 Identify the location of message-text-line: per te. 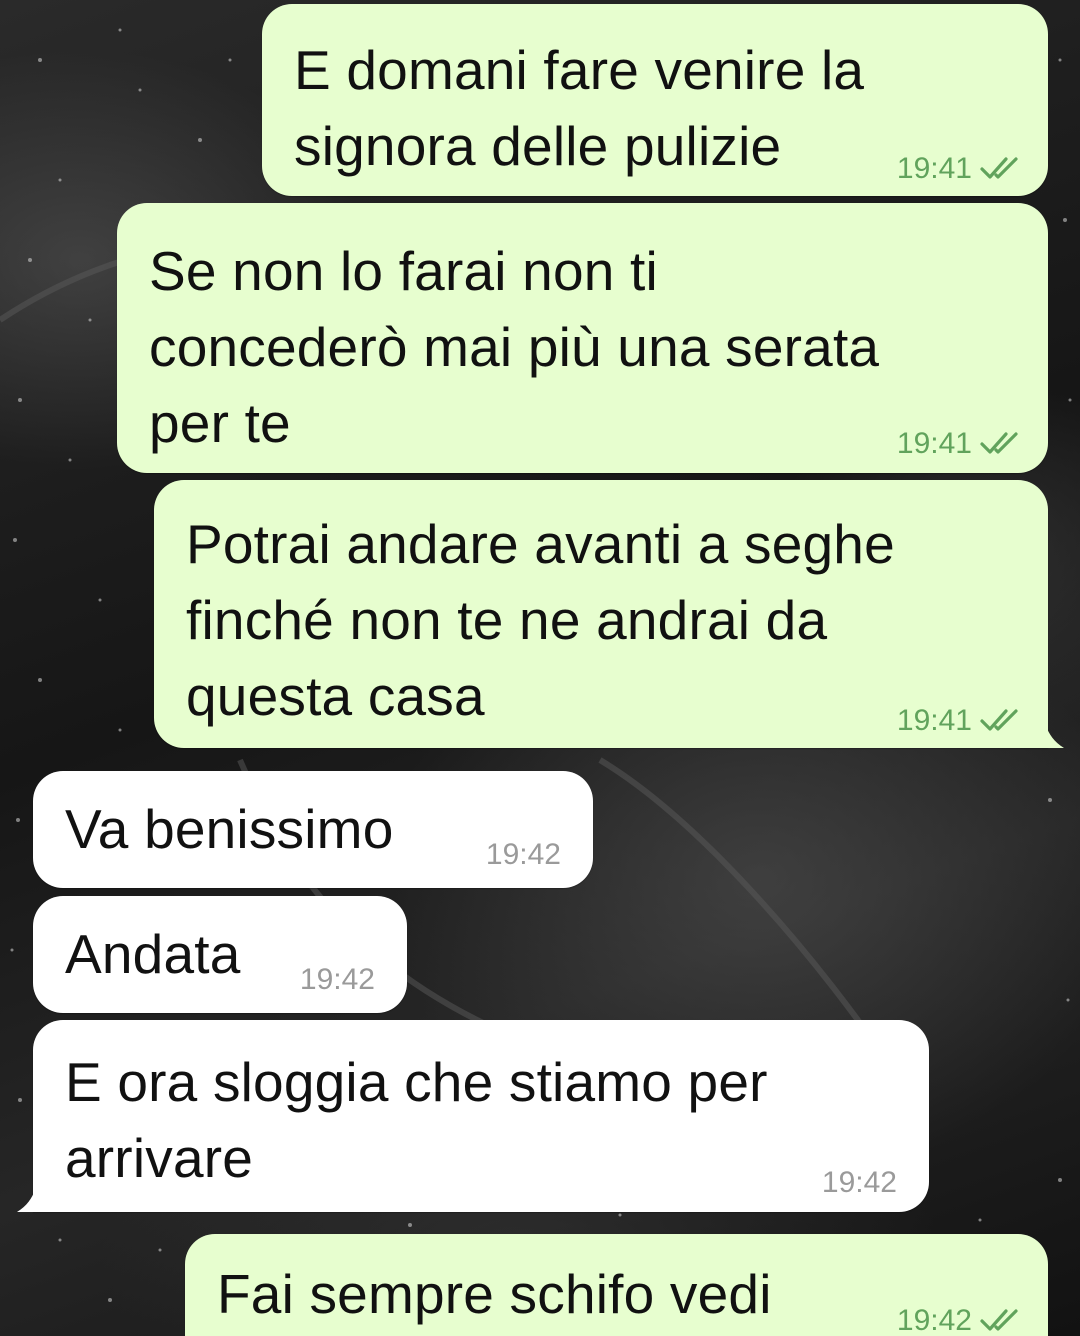
(220, 423).